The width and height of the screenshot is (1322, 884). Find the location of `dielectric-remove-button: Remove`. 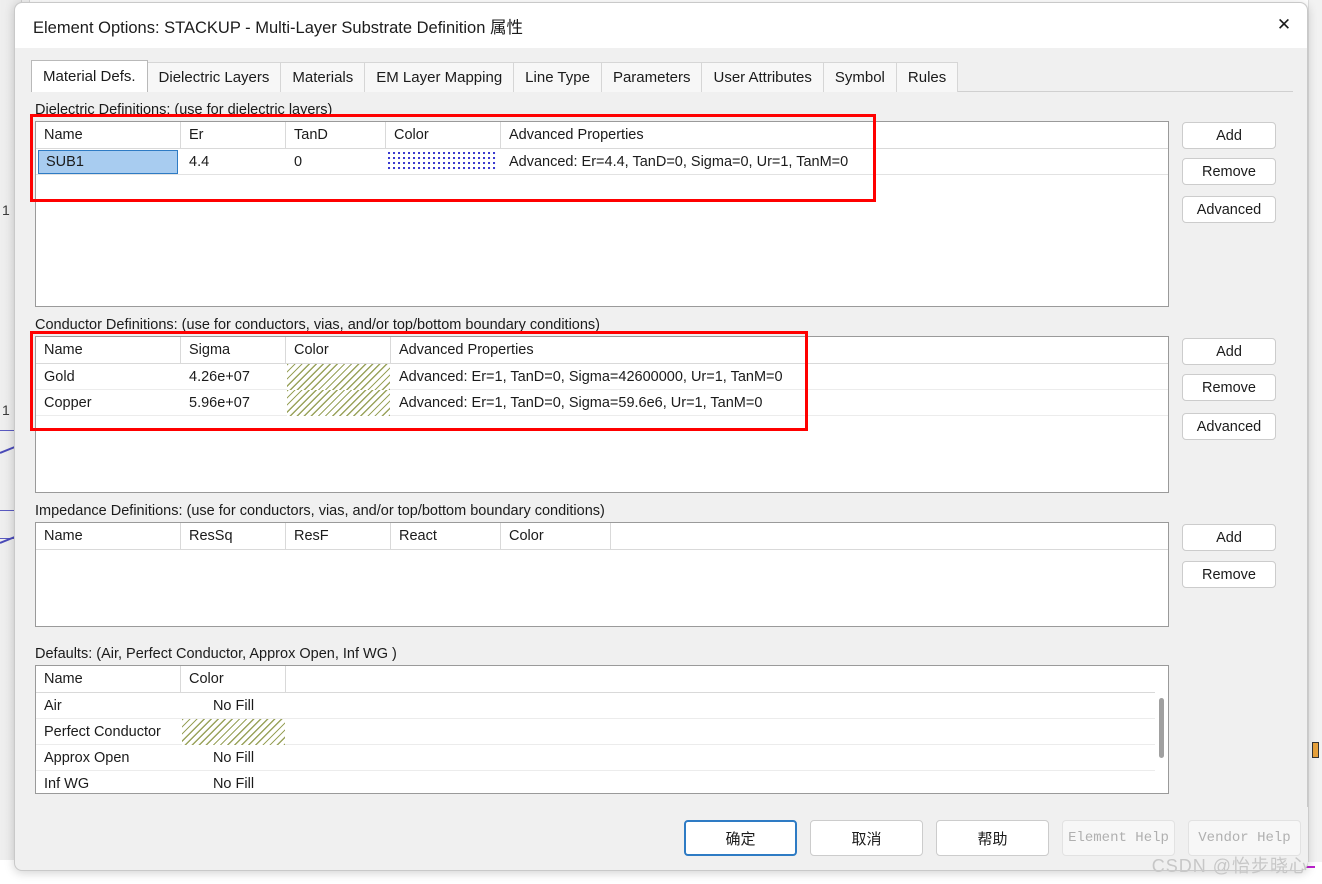

dielectric-remove-button: Remove is located at coordinates (1229, 171).